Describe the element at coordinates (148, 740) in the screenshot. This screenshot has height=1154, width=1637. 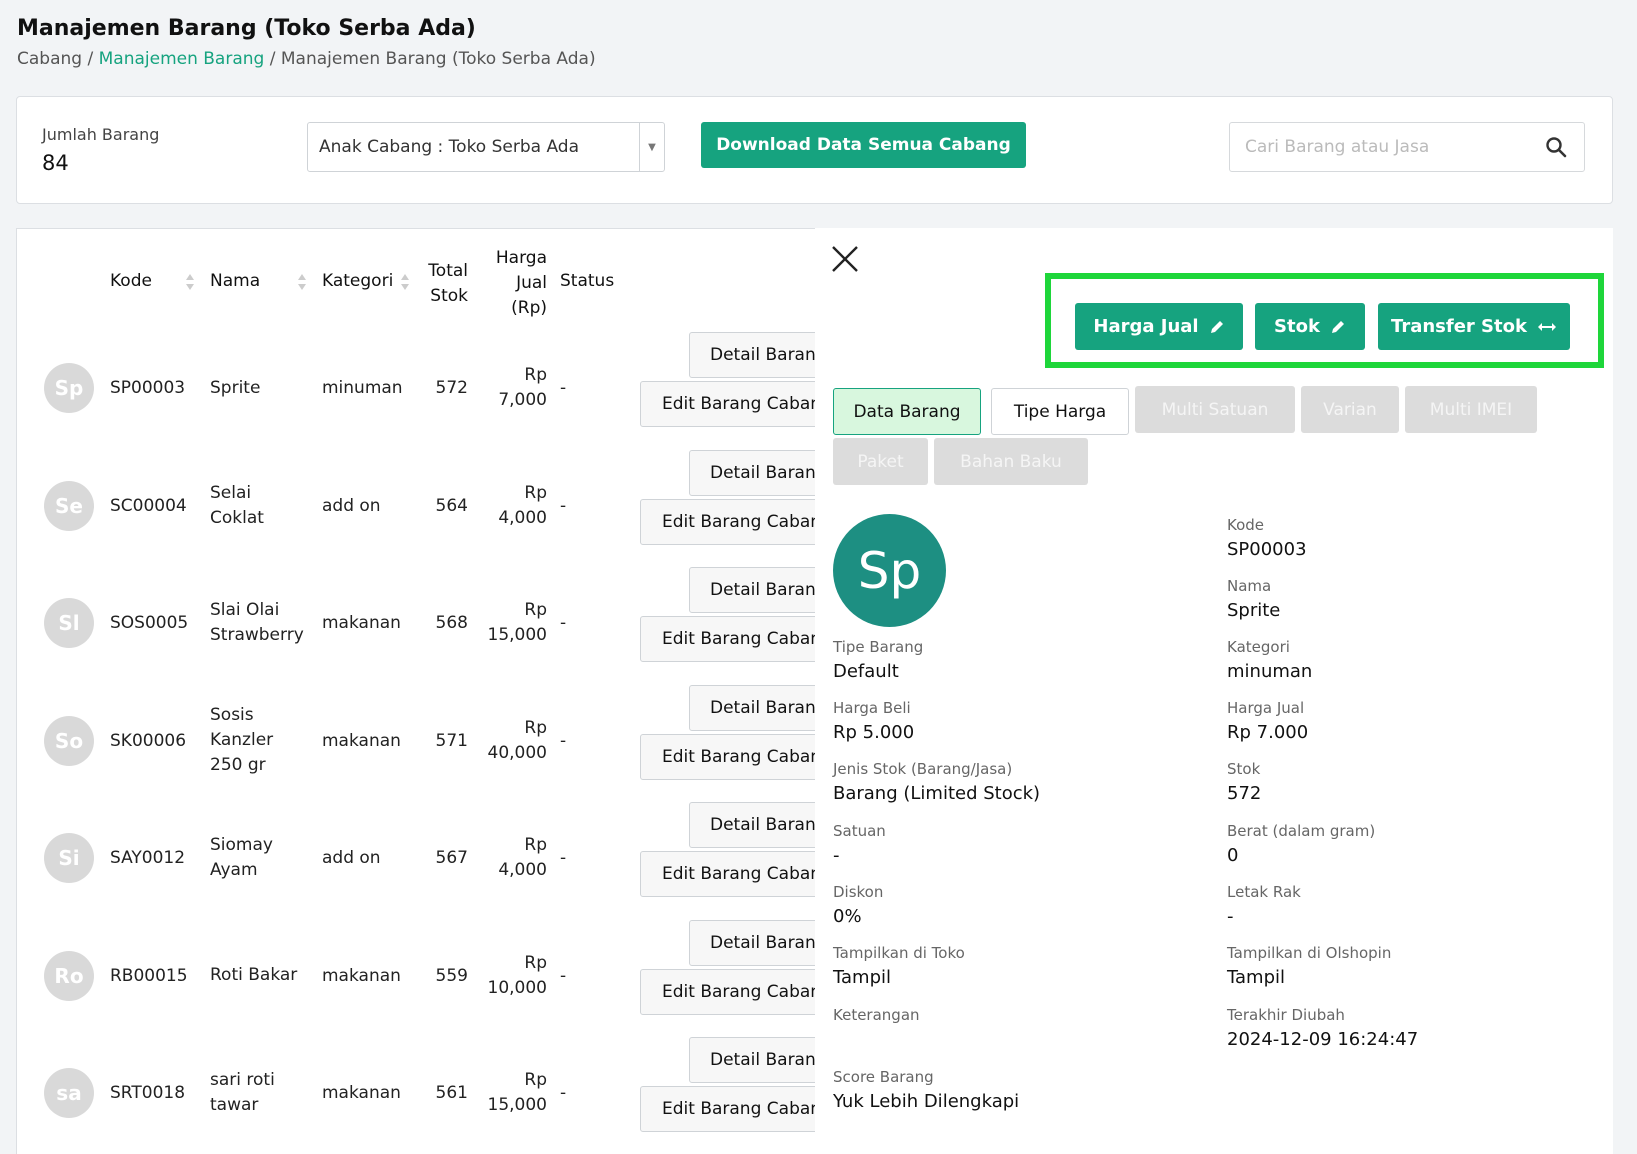
I see `cell-kode: SK00006` at that location.